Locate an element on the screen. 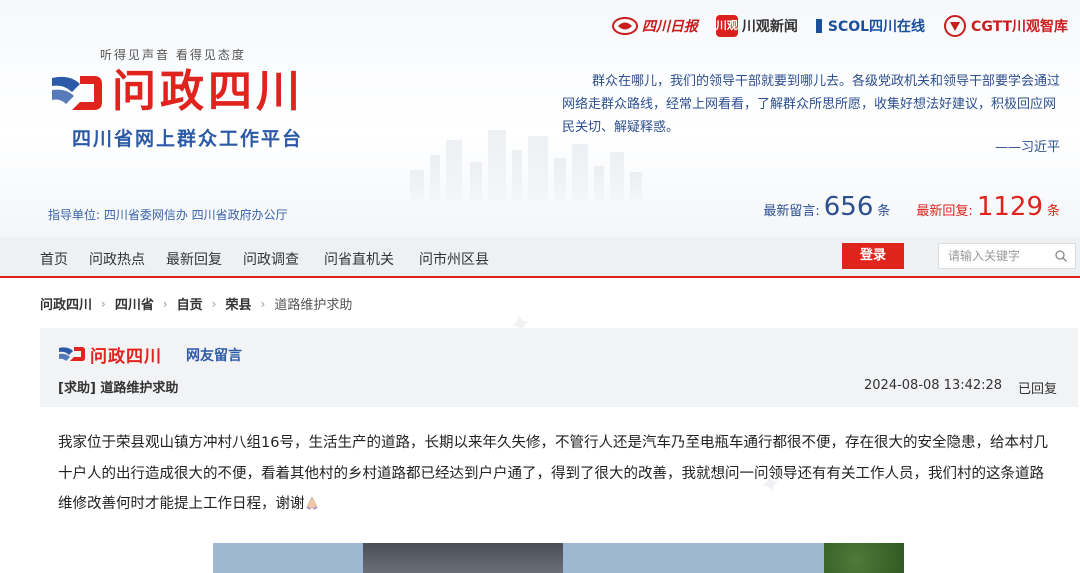 This screenshot has width=1080, height=573. partner-name: 四川日报 is located at coordinates (669, 27).